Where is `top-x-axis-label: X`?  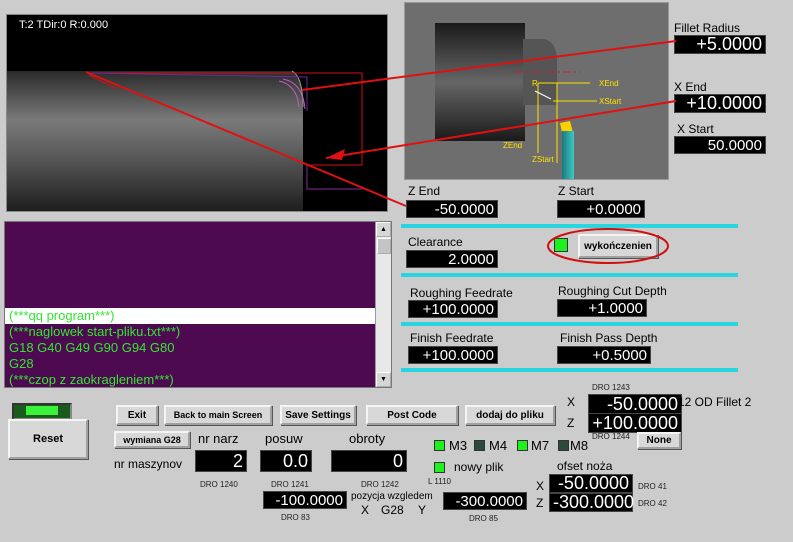 top-x-axis-label: X is located at coordinates (571, 402).